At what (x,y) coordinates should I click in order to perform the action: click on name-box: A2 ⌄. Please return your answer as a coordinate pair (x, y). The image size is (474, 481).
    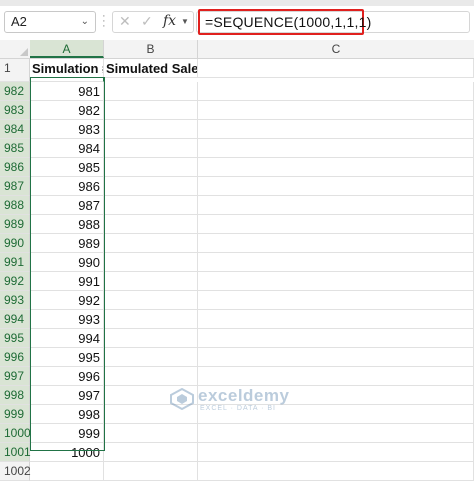
    Looking at the image, I should click on (50, 22).